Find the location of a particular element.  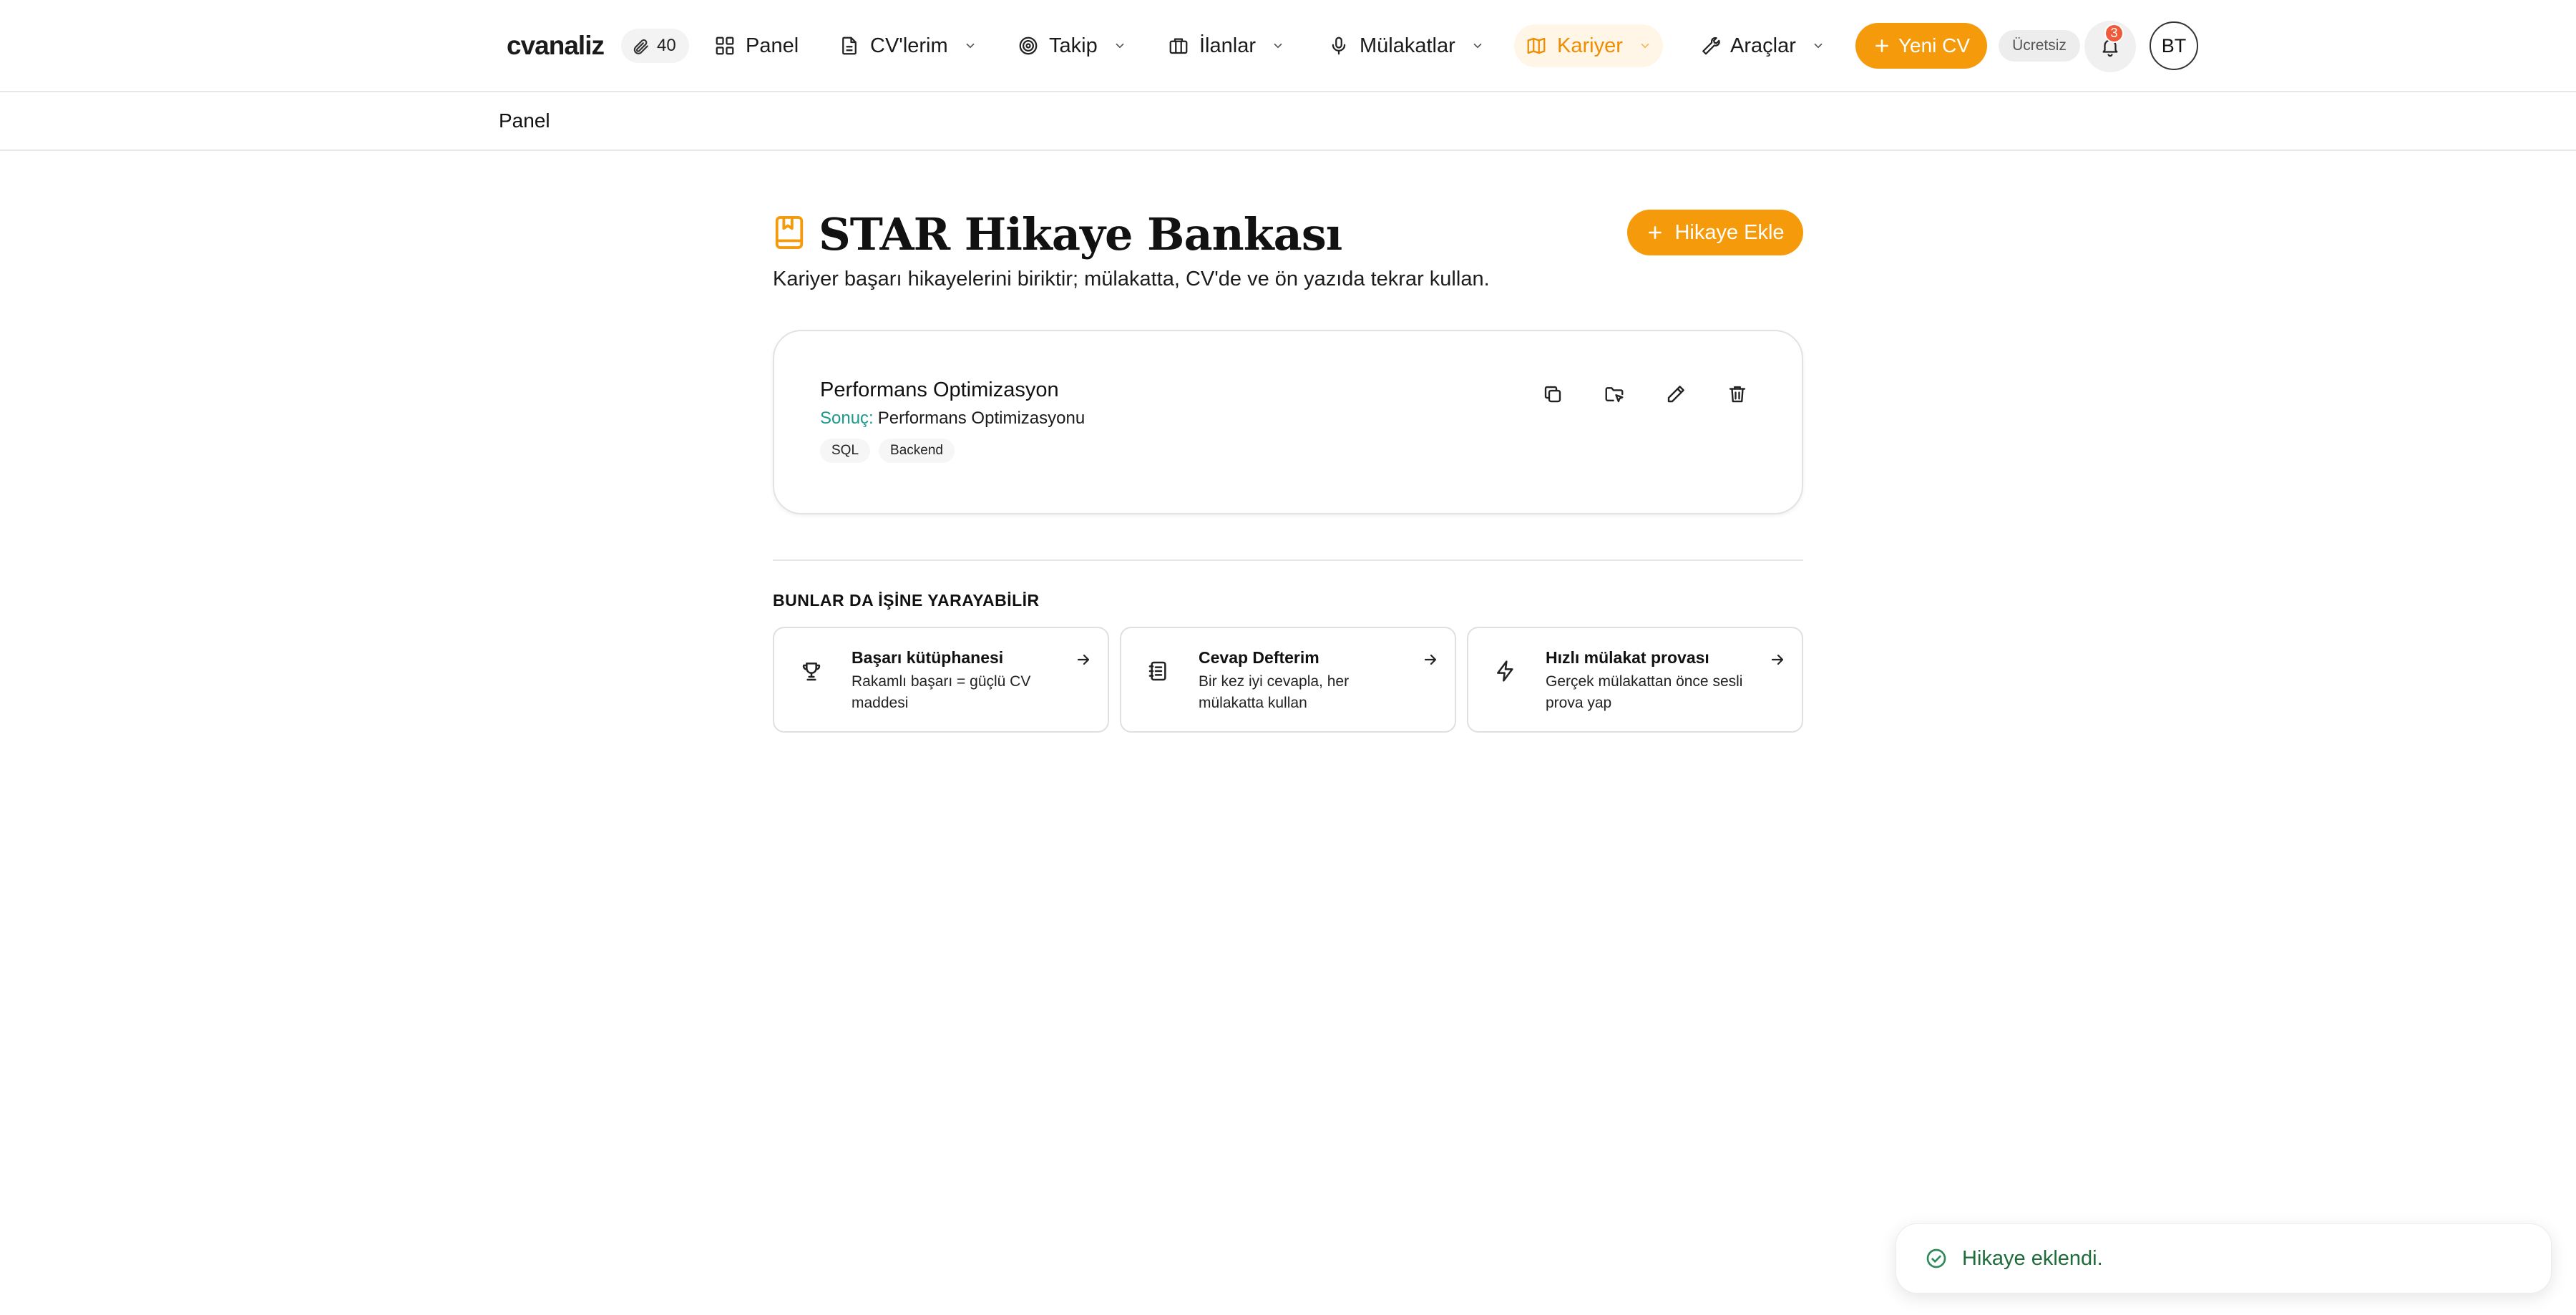

delete-button is located at coordinates (1737, 394).